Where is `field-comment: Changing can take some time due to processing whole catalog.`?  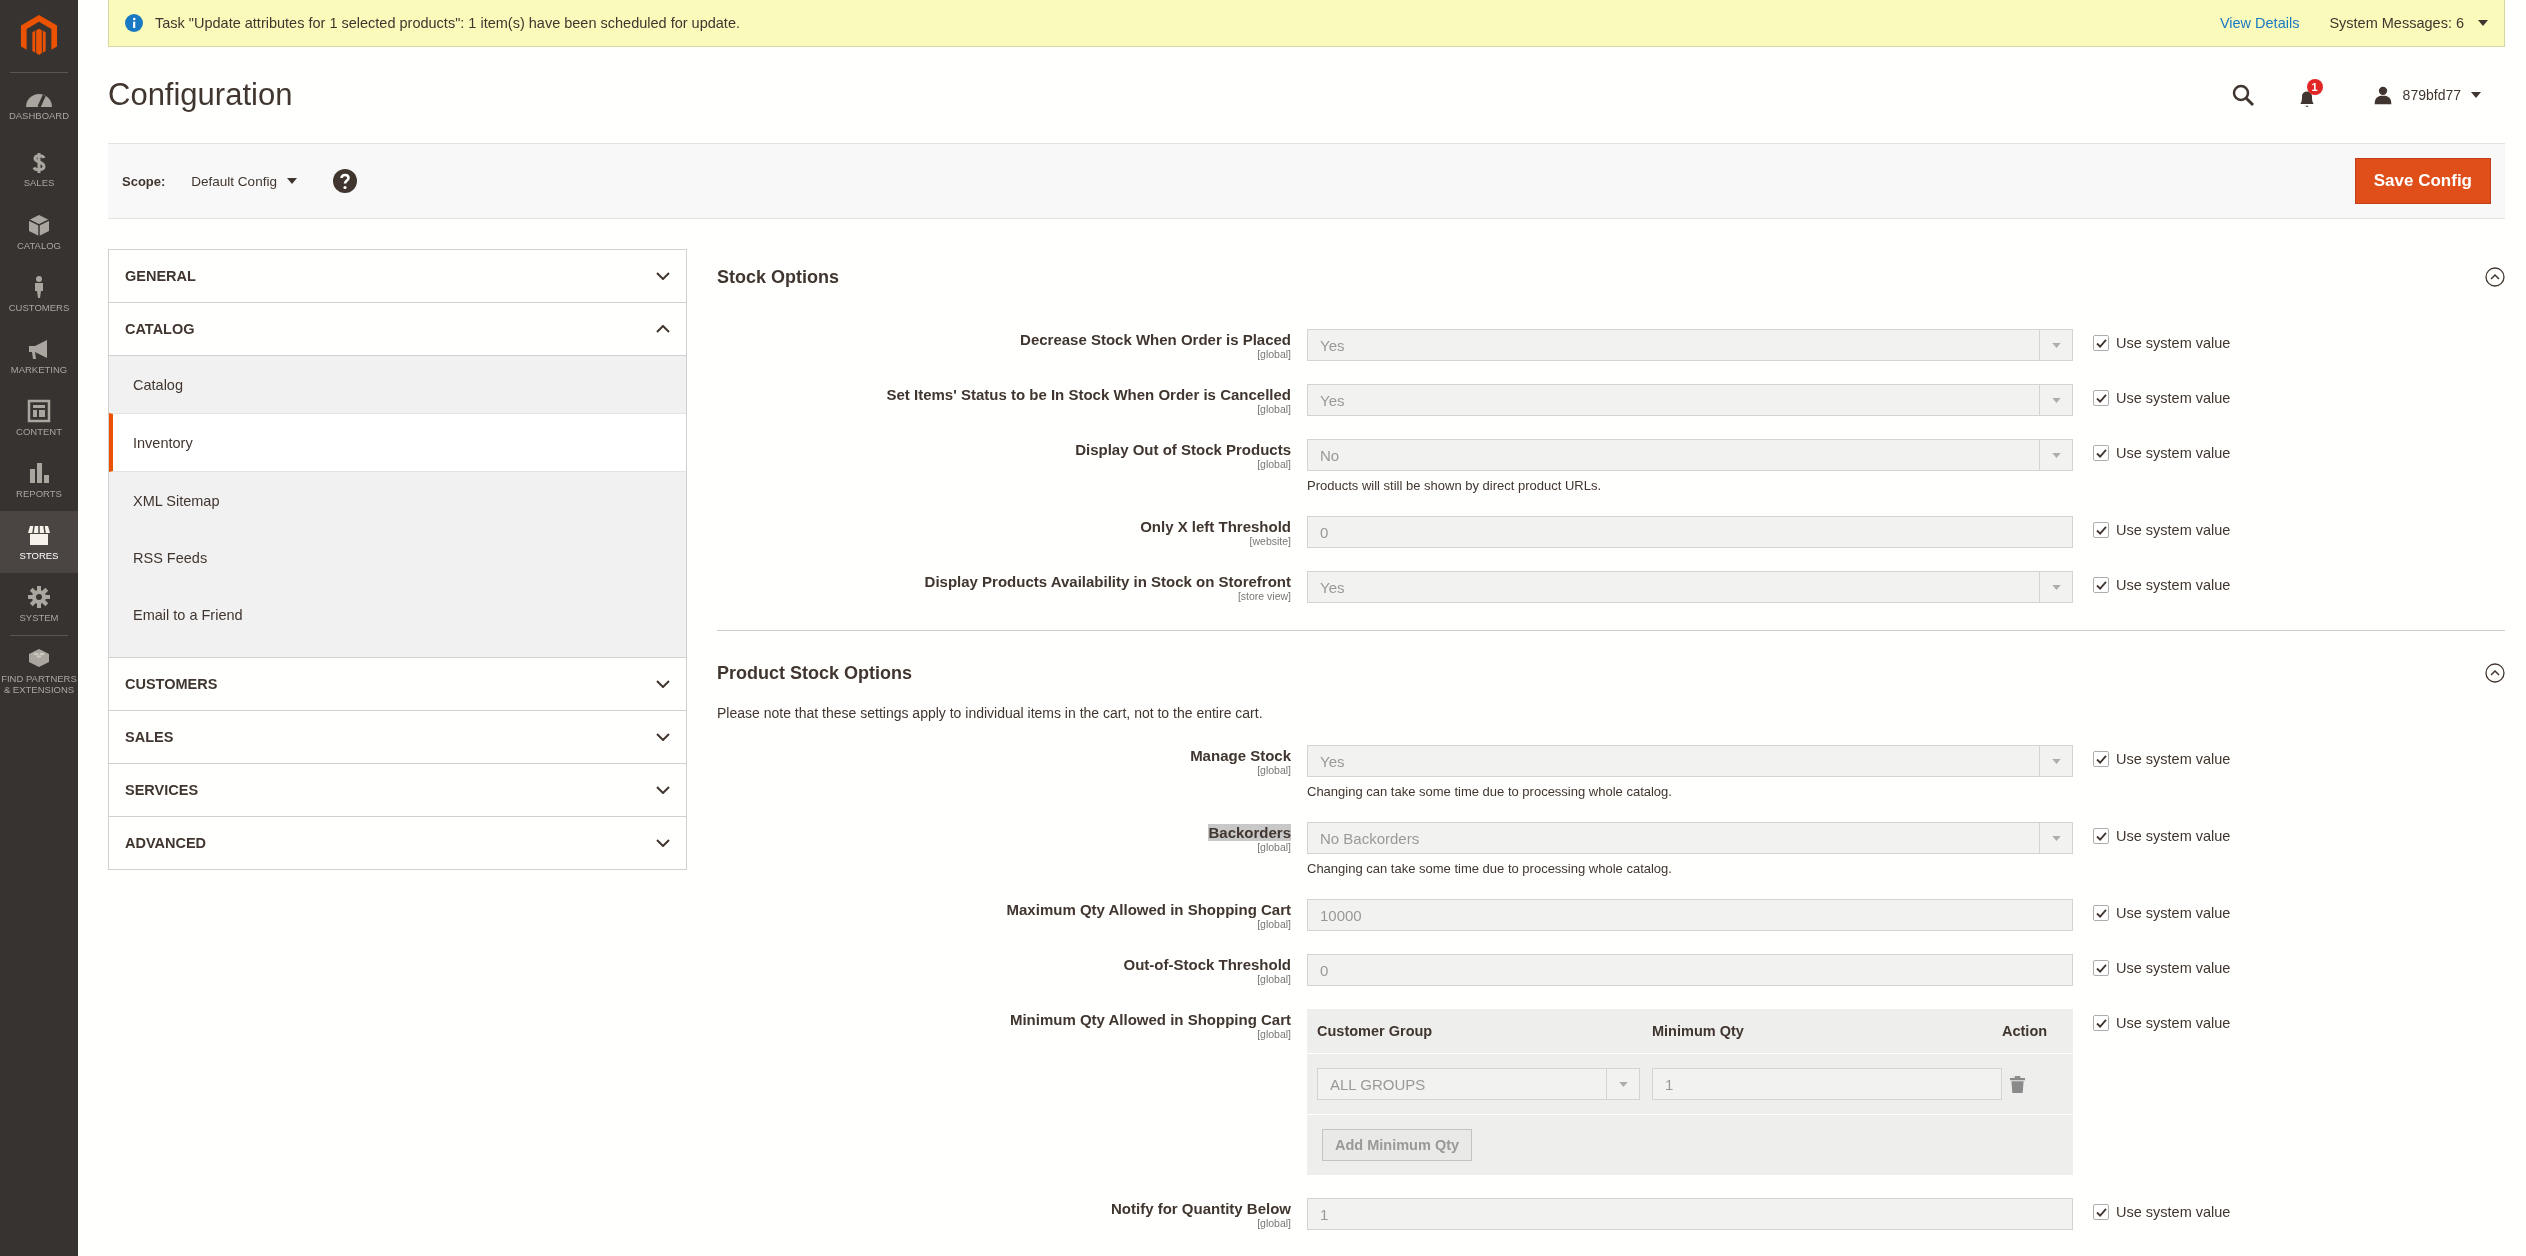
field-comment: Changing can take some time due to processing whole catalog. is located at coordinates (1490, 791).